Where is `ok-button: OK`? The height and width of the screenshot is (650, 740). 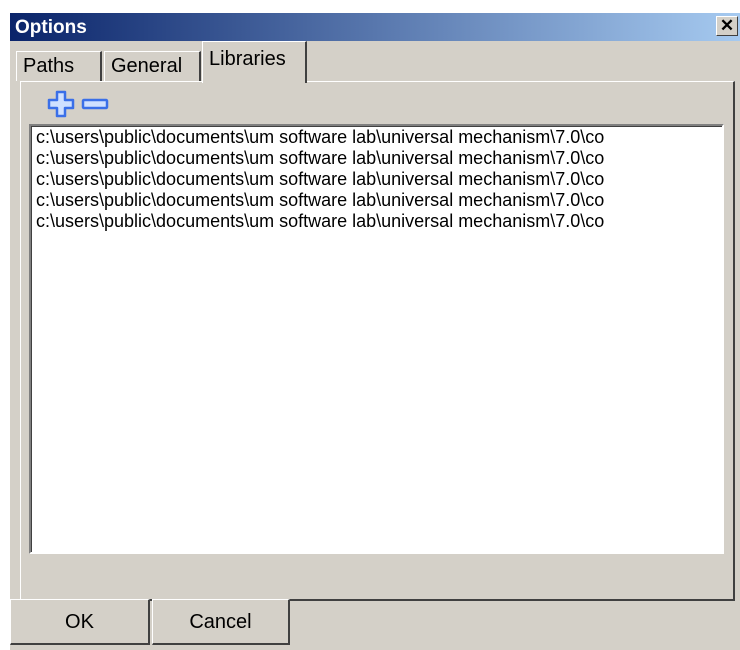 ok-button: OK is located at coordinates (80, 622).